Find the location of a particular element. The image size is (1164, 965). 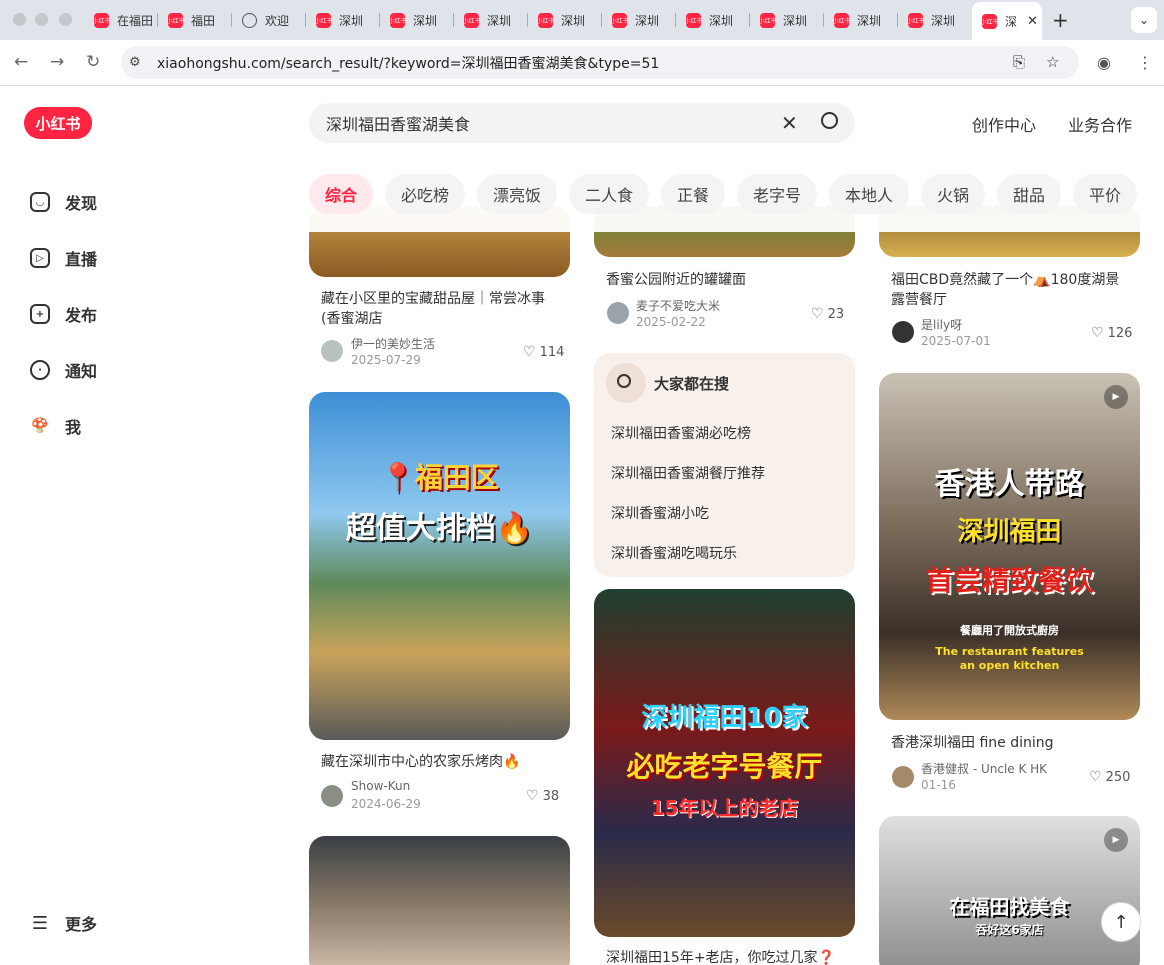

tab-search-chevron-icon: ⌄ is located at coordinates (1144, 20).